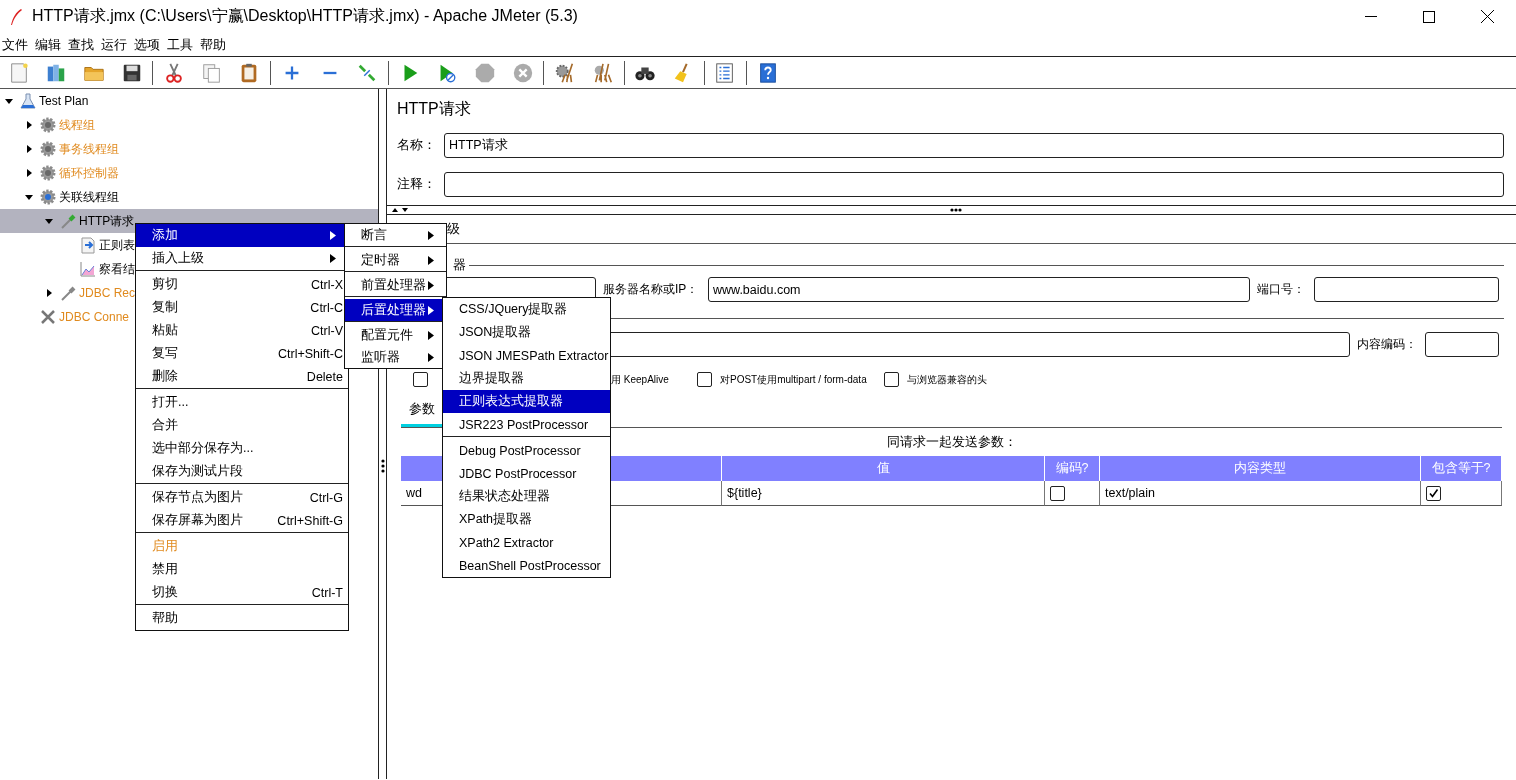 This screenshot has height=780, width=1516. What do you see at coordinates (1072, 468) in the screenshot?
I see `column-header: 编码?` at bounding box center [1072, 468].